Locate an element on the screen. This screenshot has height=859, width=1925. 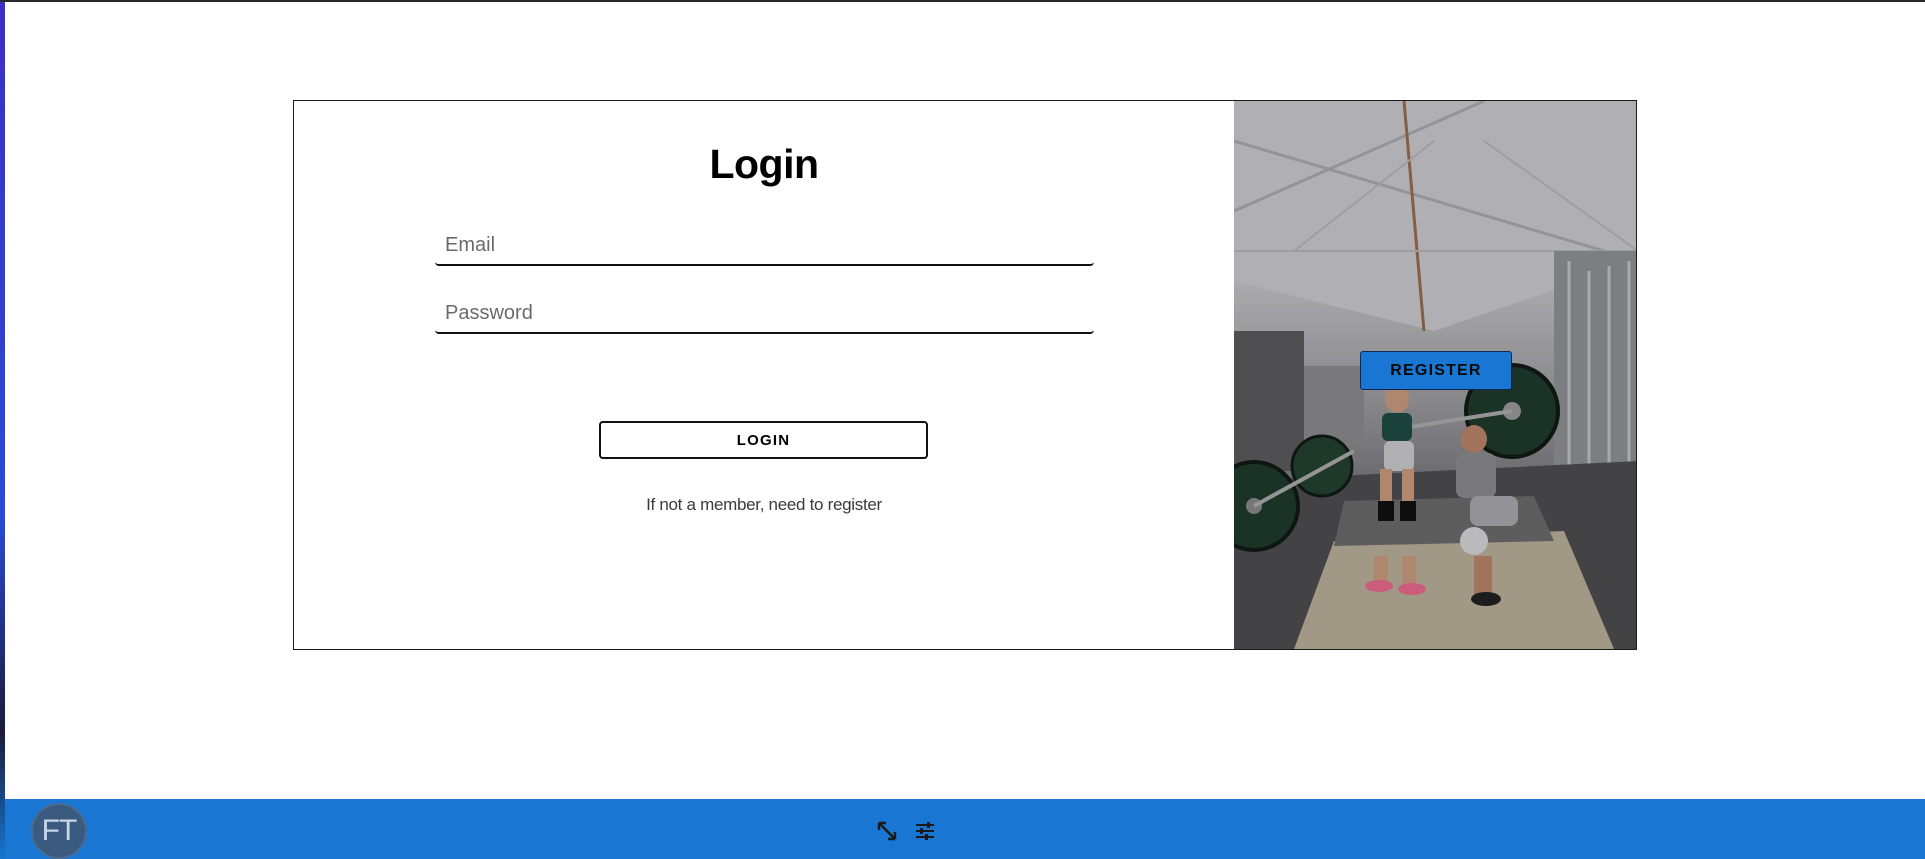
password-field is located at coordinates (764, 314).